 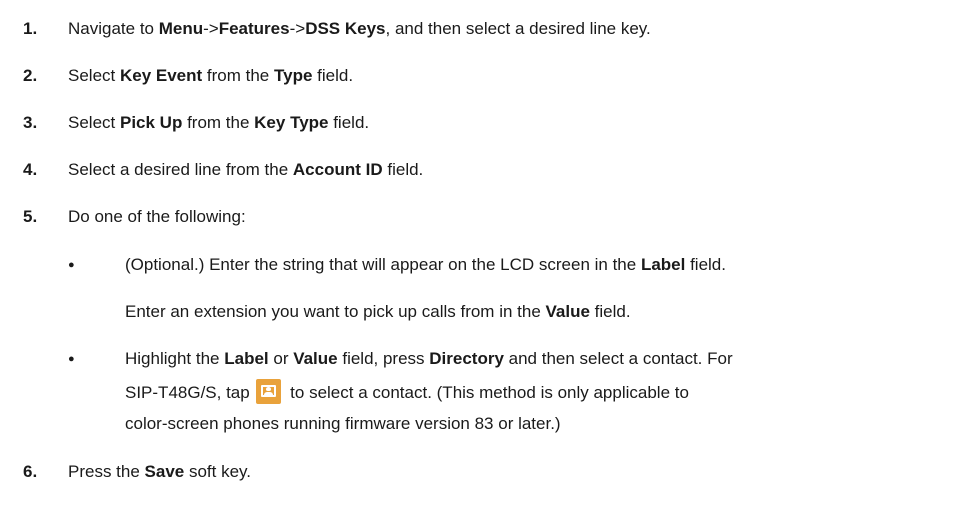 I want to click on menu-path-dss-keys: DSS Keys, so click(x=345, y=28).